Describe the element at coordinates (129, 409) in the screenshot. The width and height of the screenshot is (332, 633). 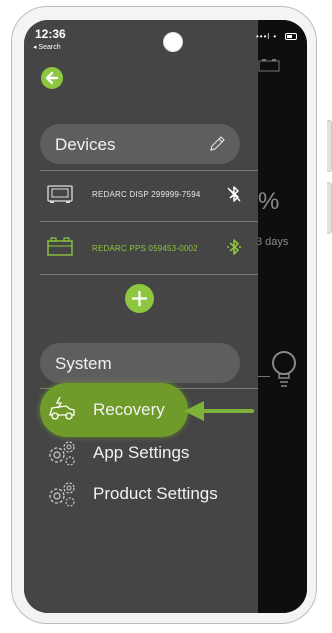
I see `menu-item-label: Recovery` at that location.